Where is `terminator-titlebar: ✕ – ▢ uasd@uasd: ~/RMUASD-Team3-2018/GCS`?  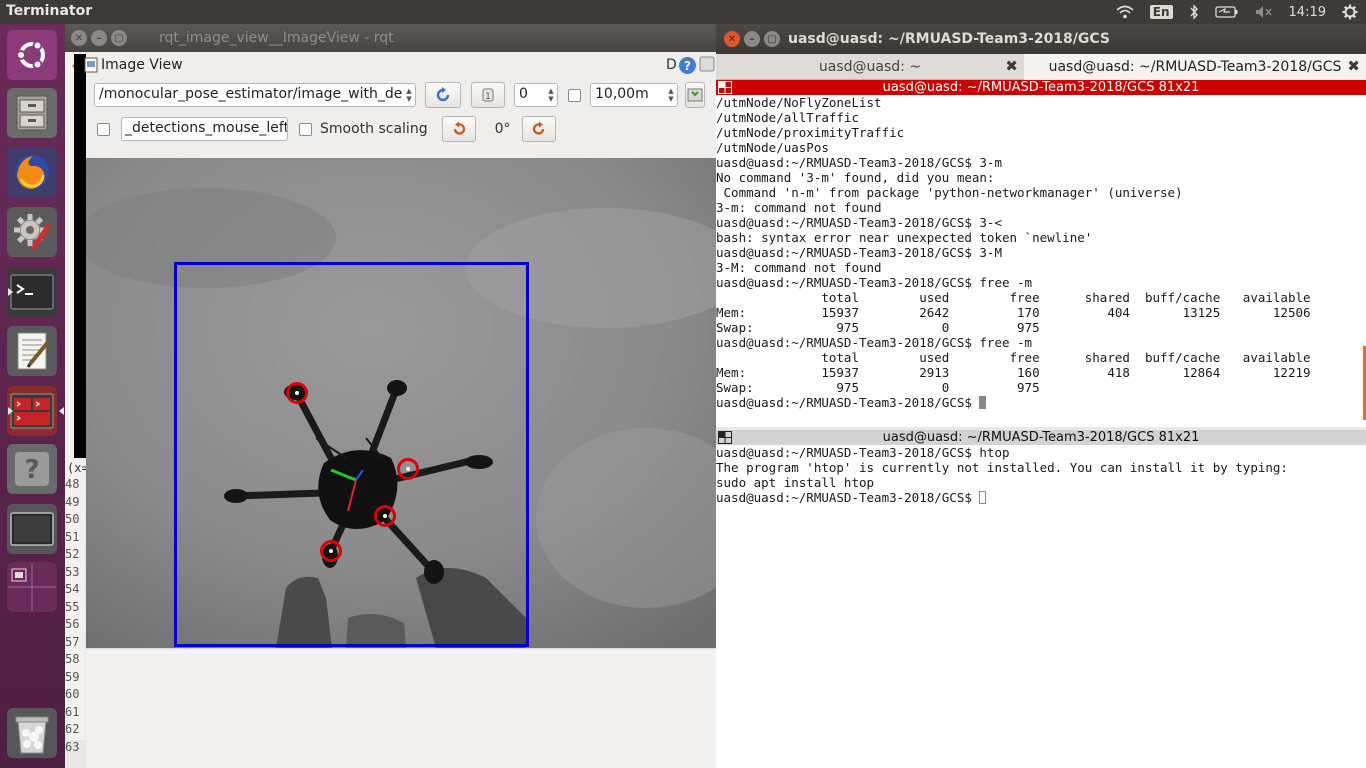 terminator-titlebar: ✕ – ▢ uasd@uasd: ~/RMUASD-Team3-2018/GCS is located at coordinates (1041, 39).